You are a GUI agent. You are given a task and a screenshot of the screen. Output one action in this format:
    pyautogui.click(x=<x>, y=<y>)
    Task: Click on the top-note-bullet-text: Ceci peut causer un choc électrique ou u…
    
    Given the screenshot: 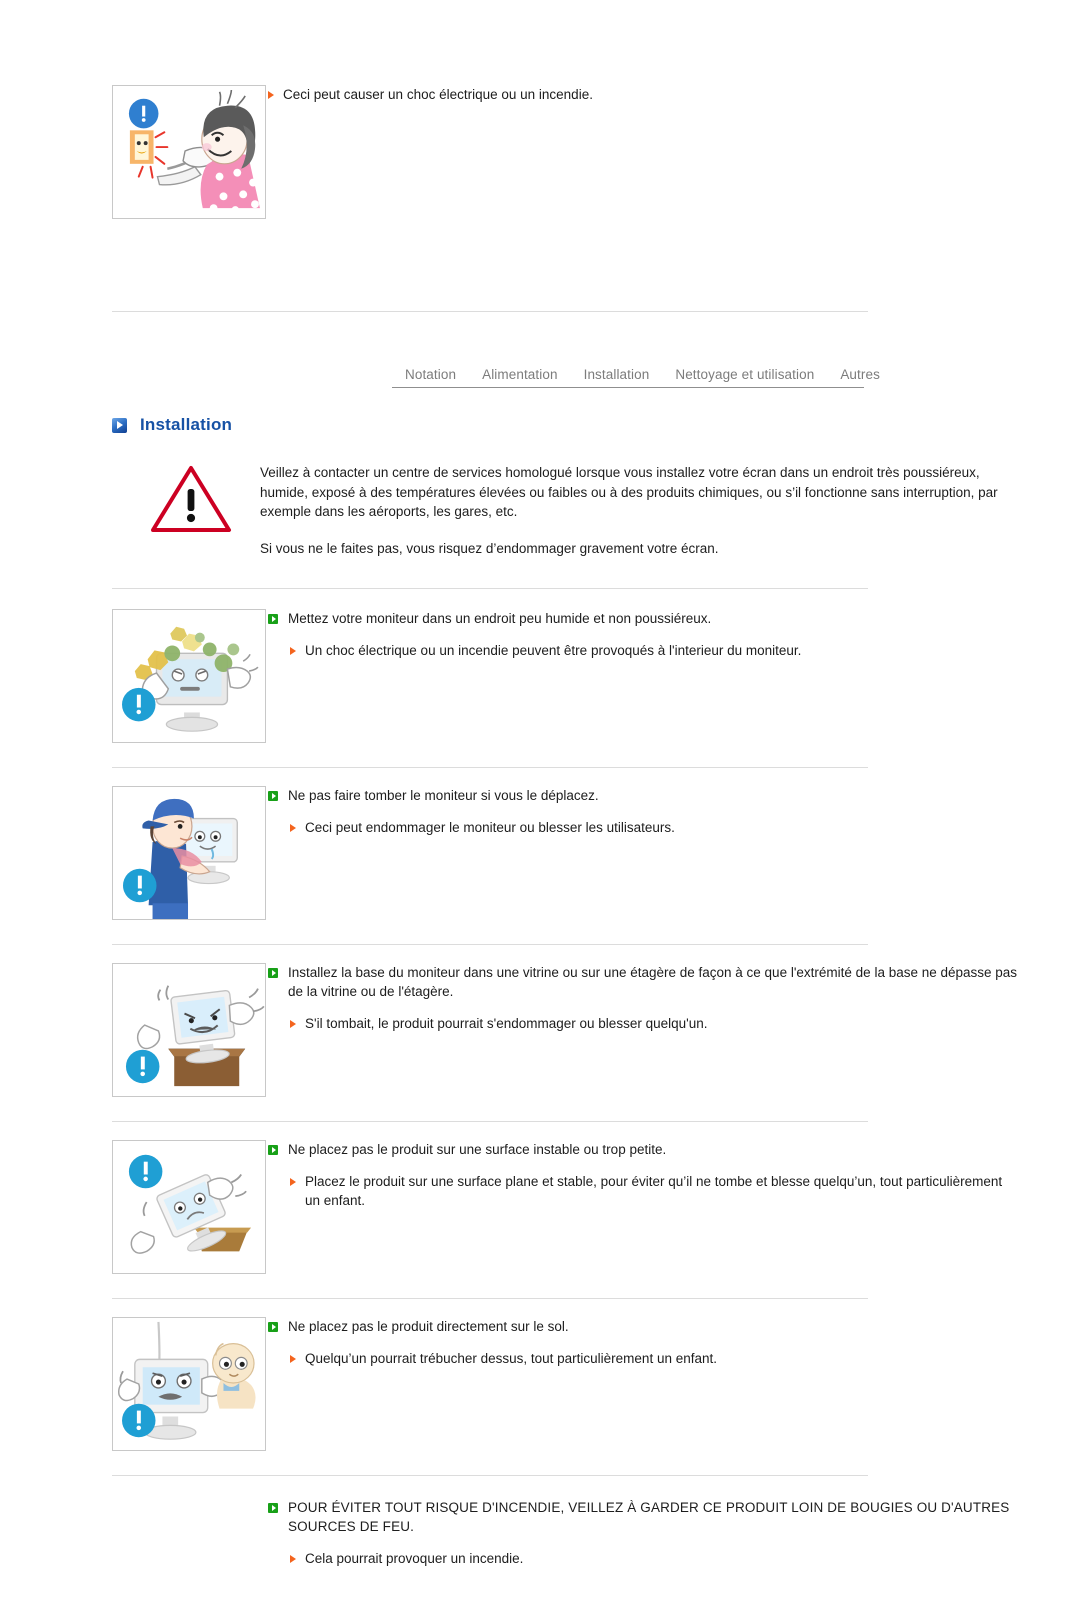 What is the action you would take?
    pyautogui.click(x=438, y=94)
    